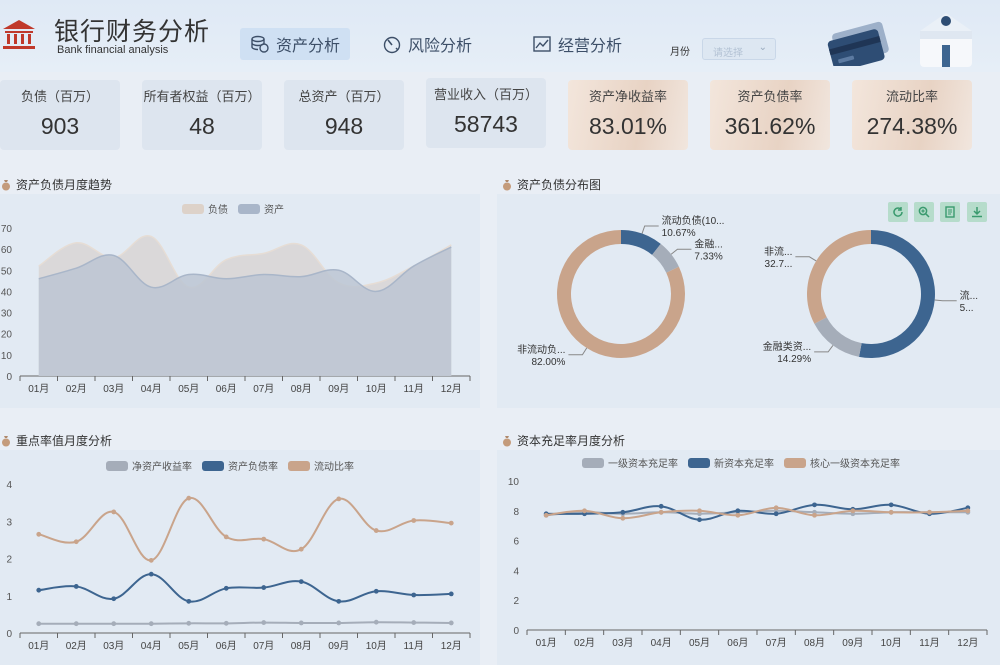 This screenshot has height=665, width=1000. I want to click on y-tick-label: 4, so click(9, 485).